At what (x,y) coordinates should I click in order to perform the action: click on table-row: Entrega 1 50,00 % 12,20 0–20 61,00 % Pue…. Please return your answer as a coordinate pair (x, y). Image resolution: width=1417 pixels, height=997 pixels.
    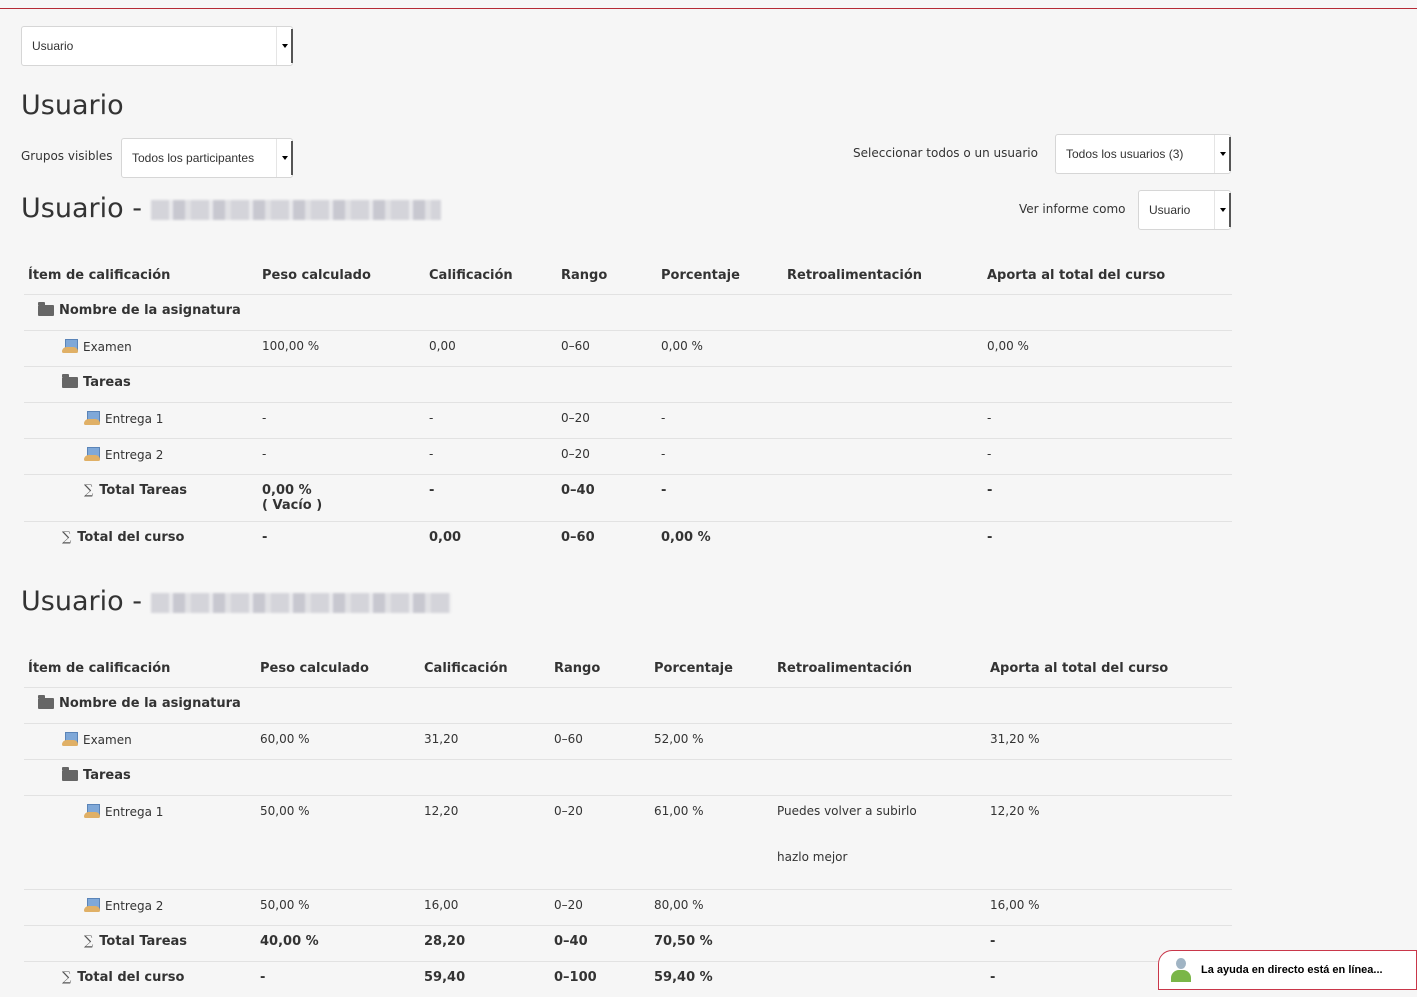
    Looking at the image, I should click on (628, 841).